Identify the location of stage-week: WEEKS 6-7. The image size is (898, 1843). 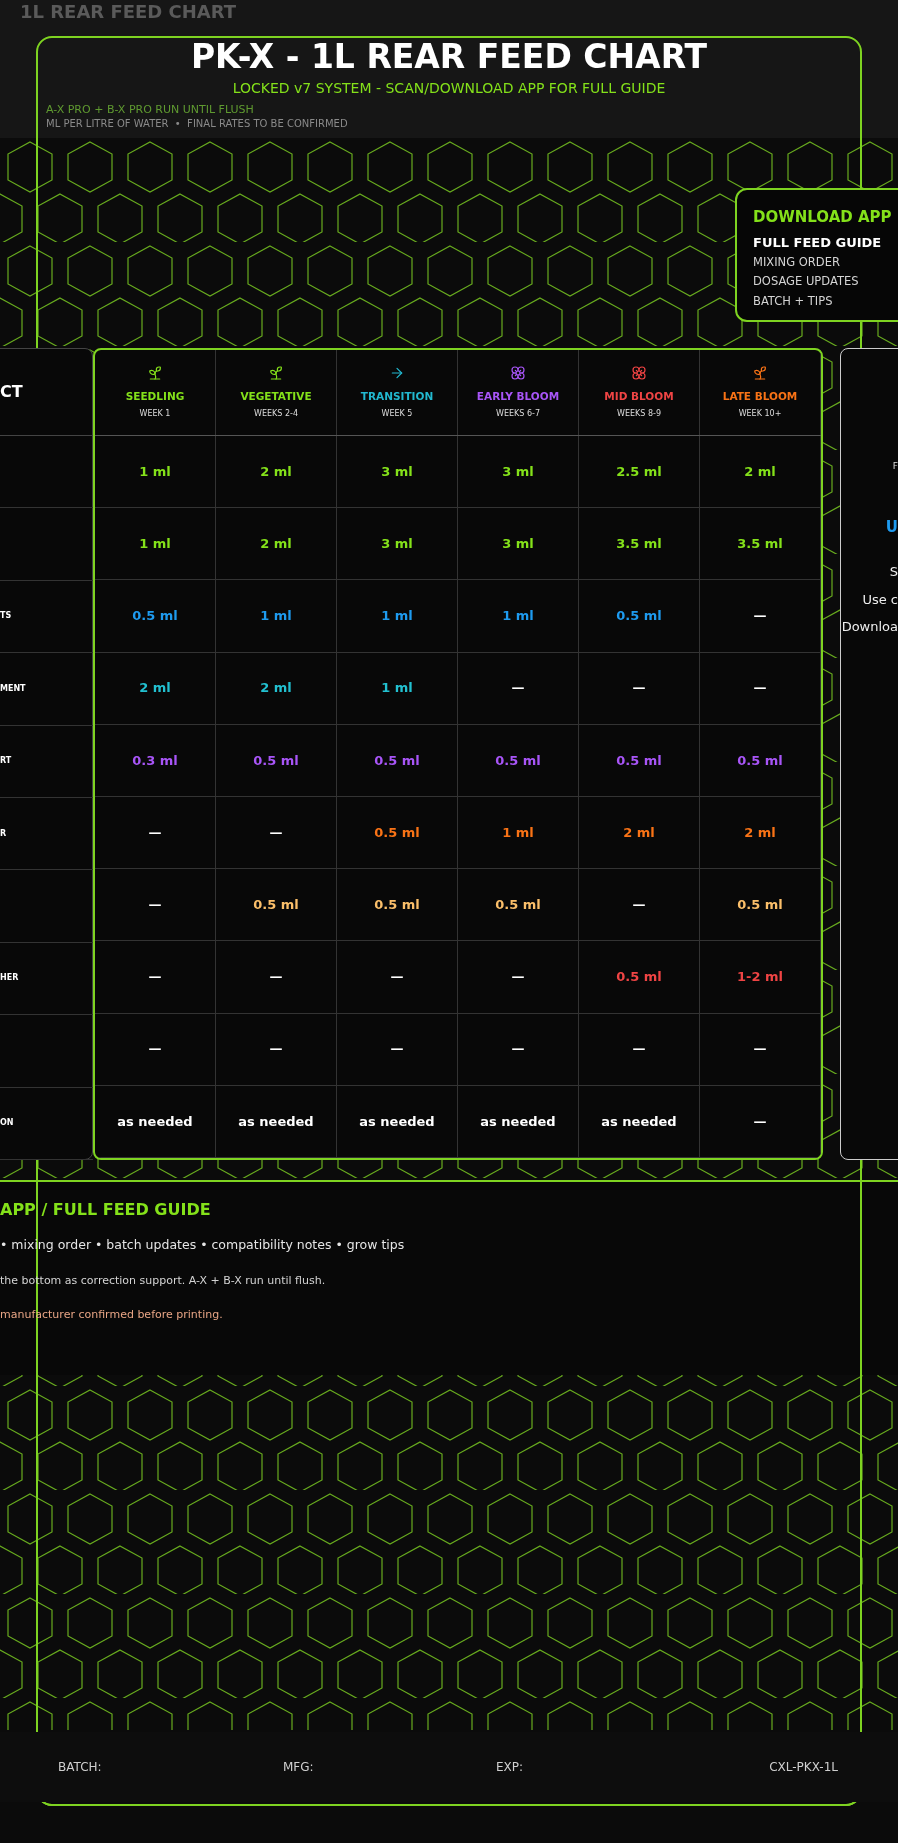
(518, 414).